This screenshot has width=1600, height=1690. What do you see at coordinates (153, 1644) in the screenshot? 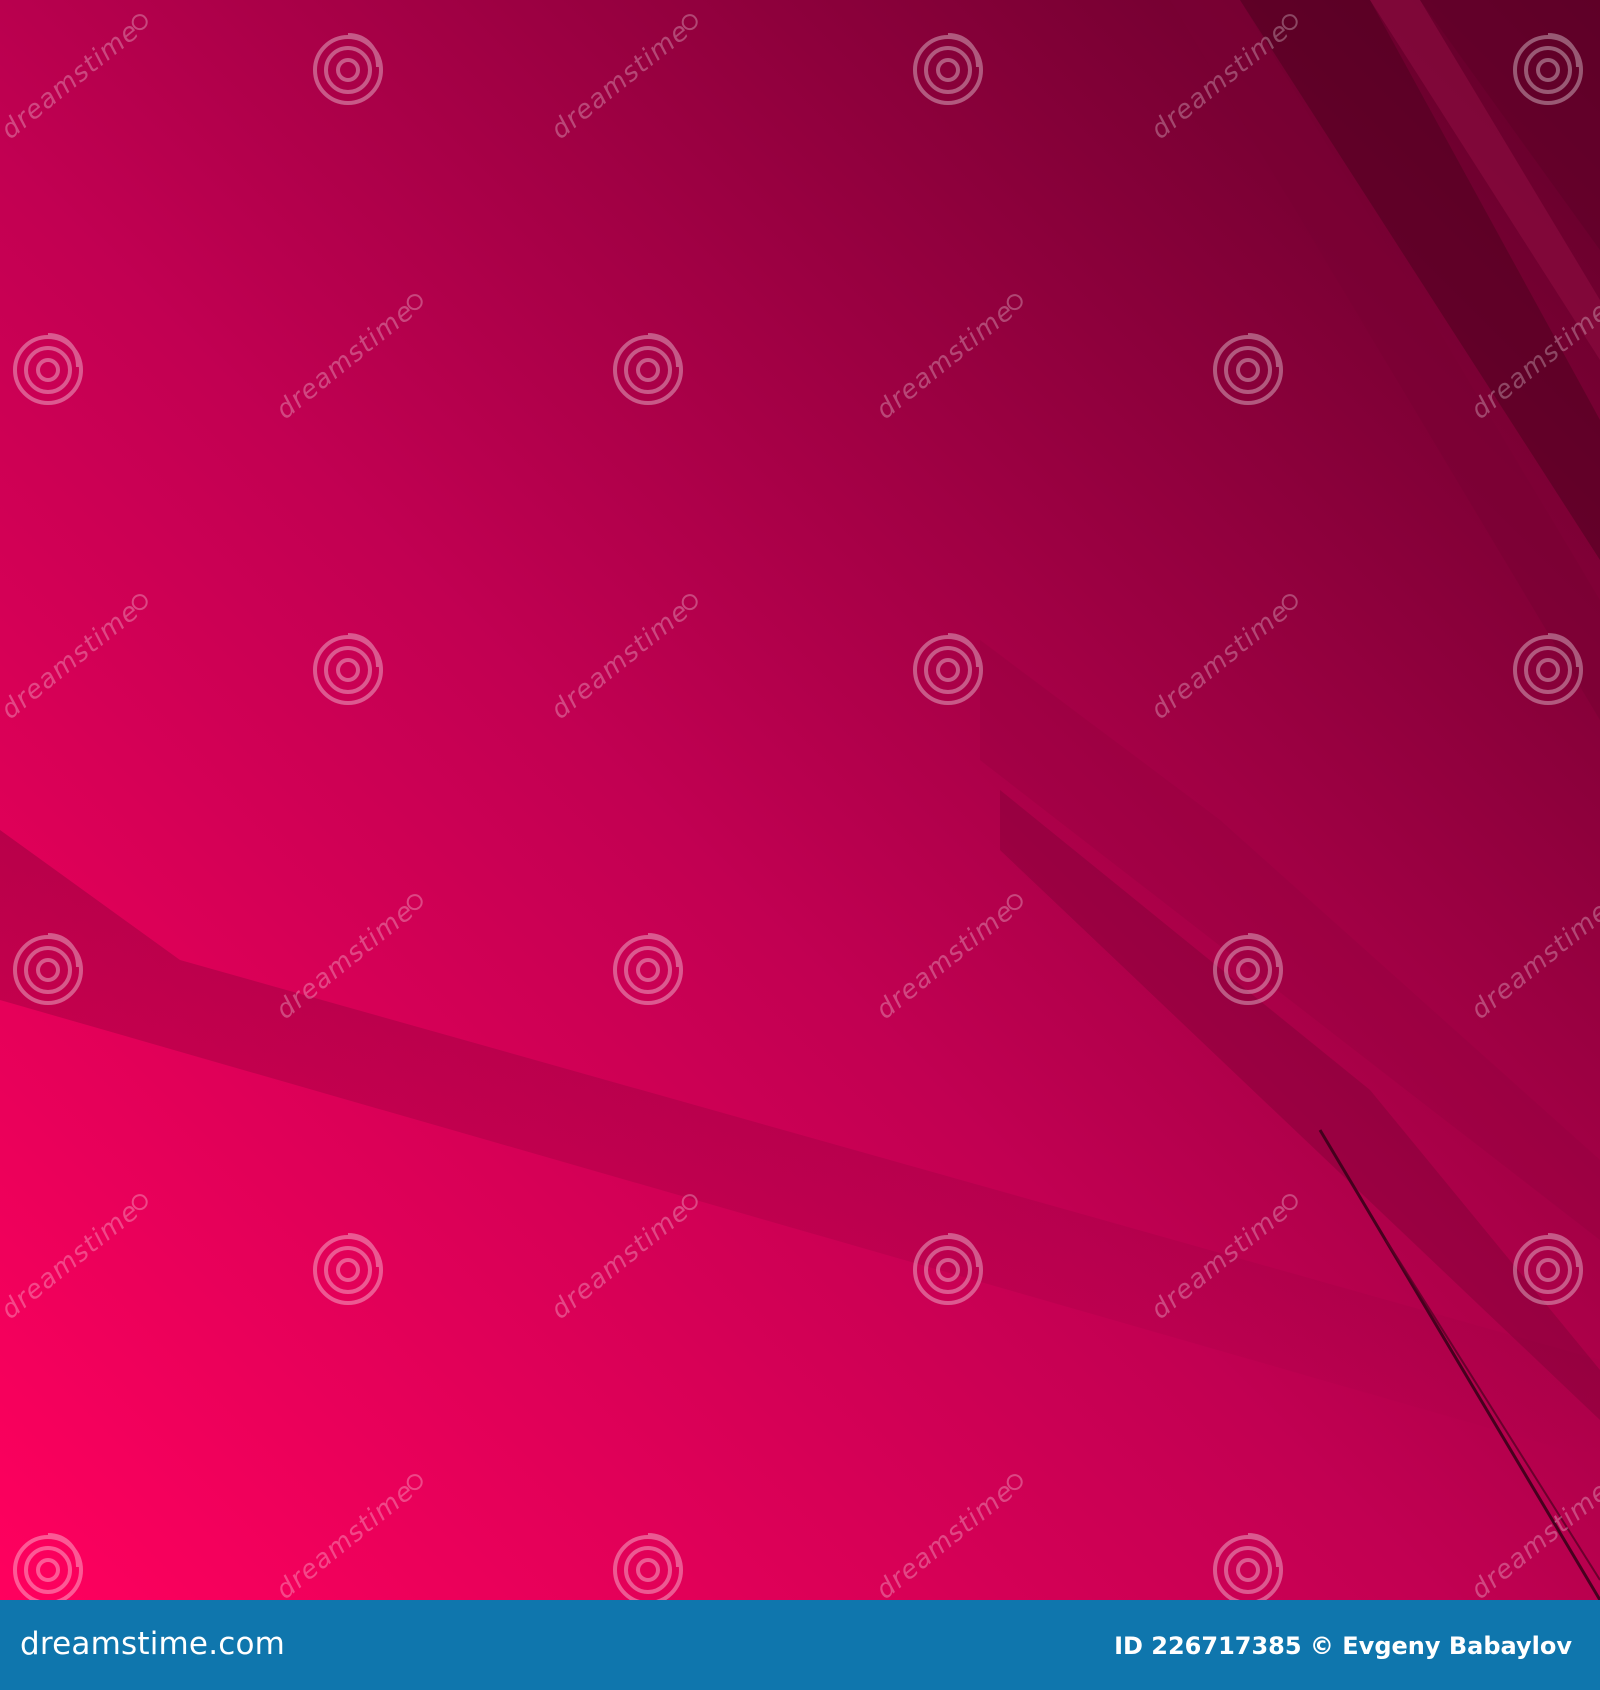
I see `footer-brand: dreamstime.com` at bounding box center [153, 1644].